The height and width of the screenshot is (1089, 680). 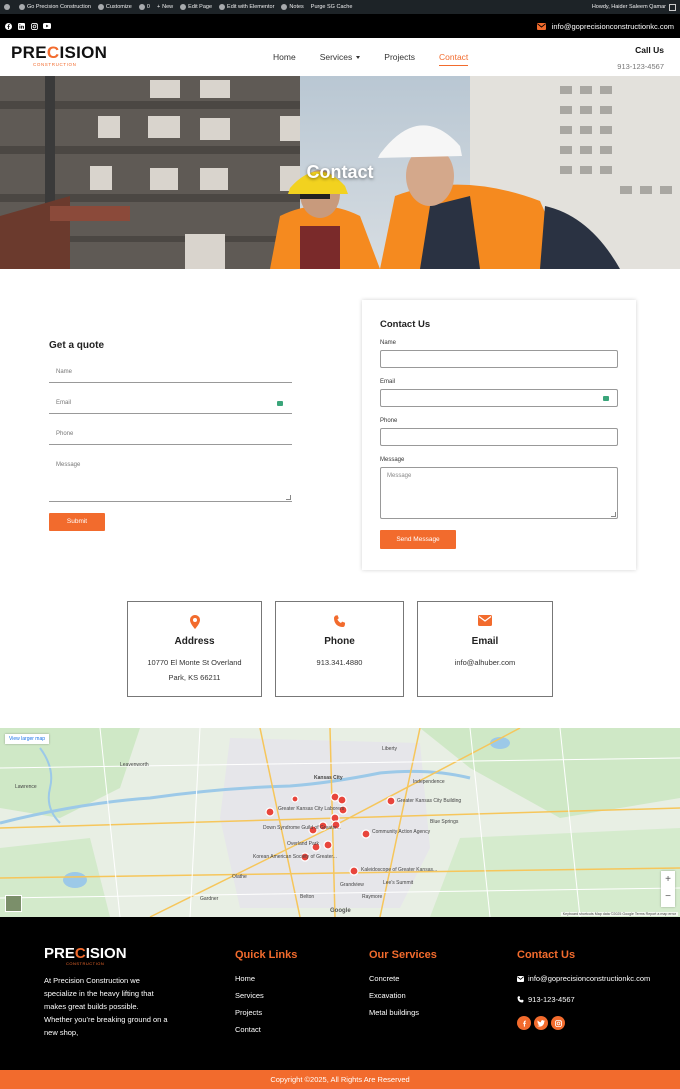 I want to click on map-label: Gardner, so click(x=209, y=899).